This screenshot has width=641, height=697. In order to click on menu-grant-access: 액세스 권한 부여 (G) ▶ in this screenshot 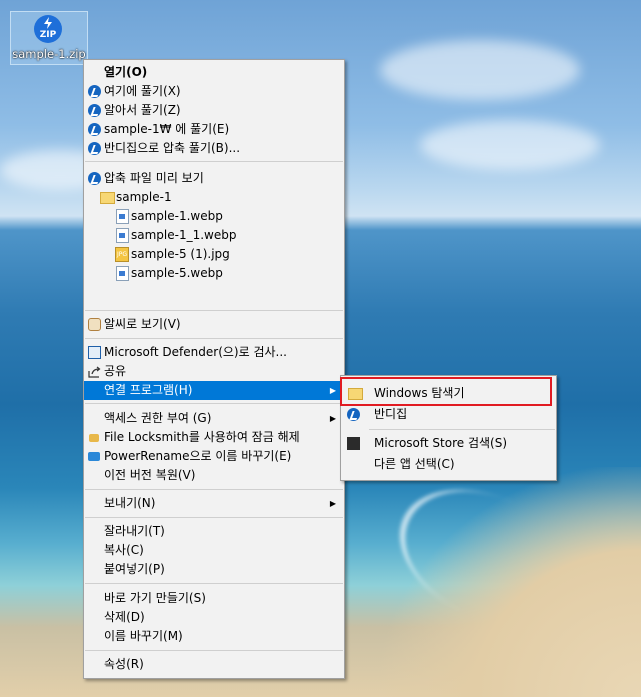, I will do `click(214, 418)`.